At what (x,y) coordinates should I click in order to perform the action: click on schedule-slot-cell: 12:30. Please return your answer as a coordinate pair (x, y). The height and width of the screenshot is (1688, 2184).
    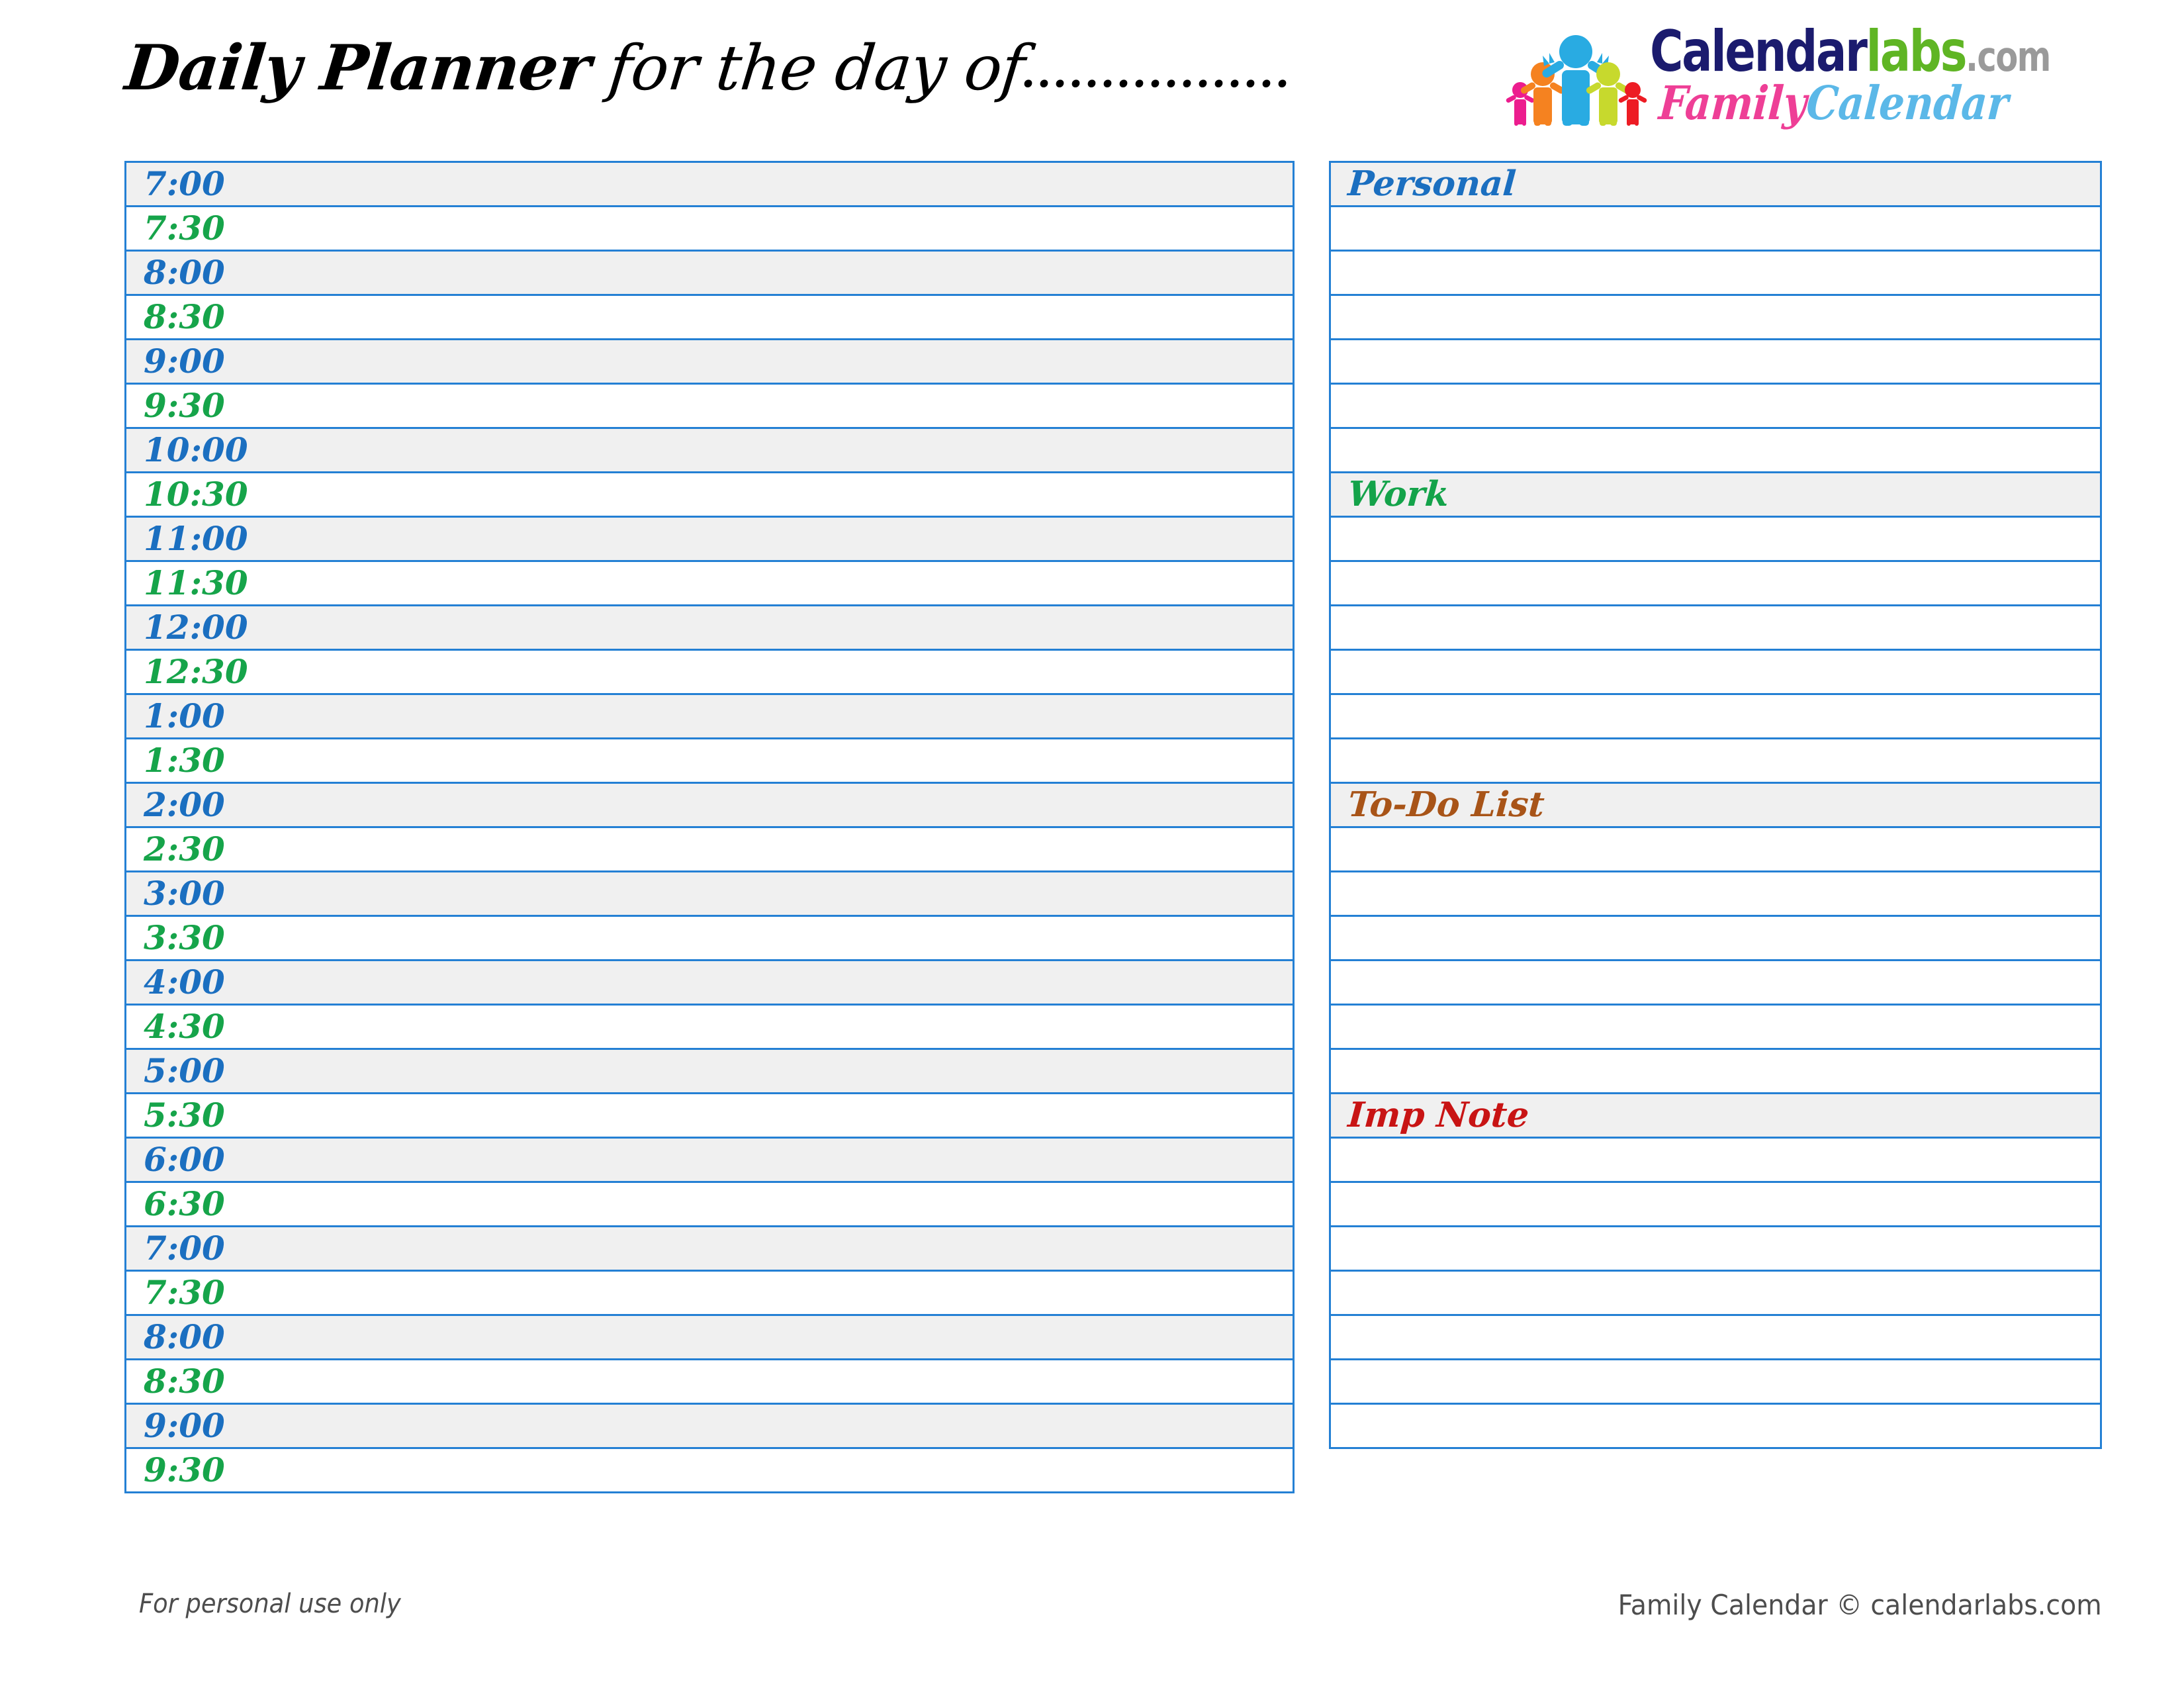
    Looking at the image, I should click on (709, 672).